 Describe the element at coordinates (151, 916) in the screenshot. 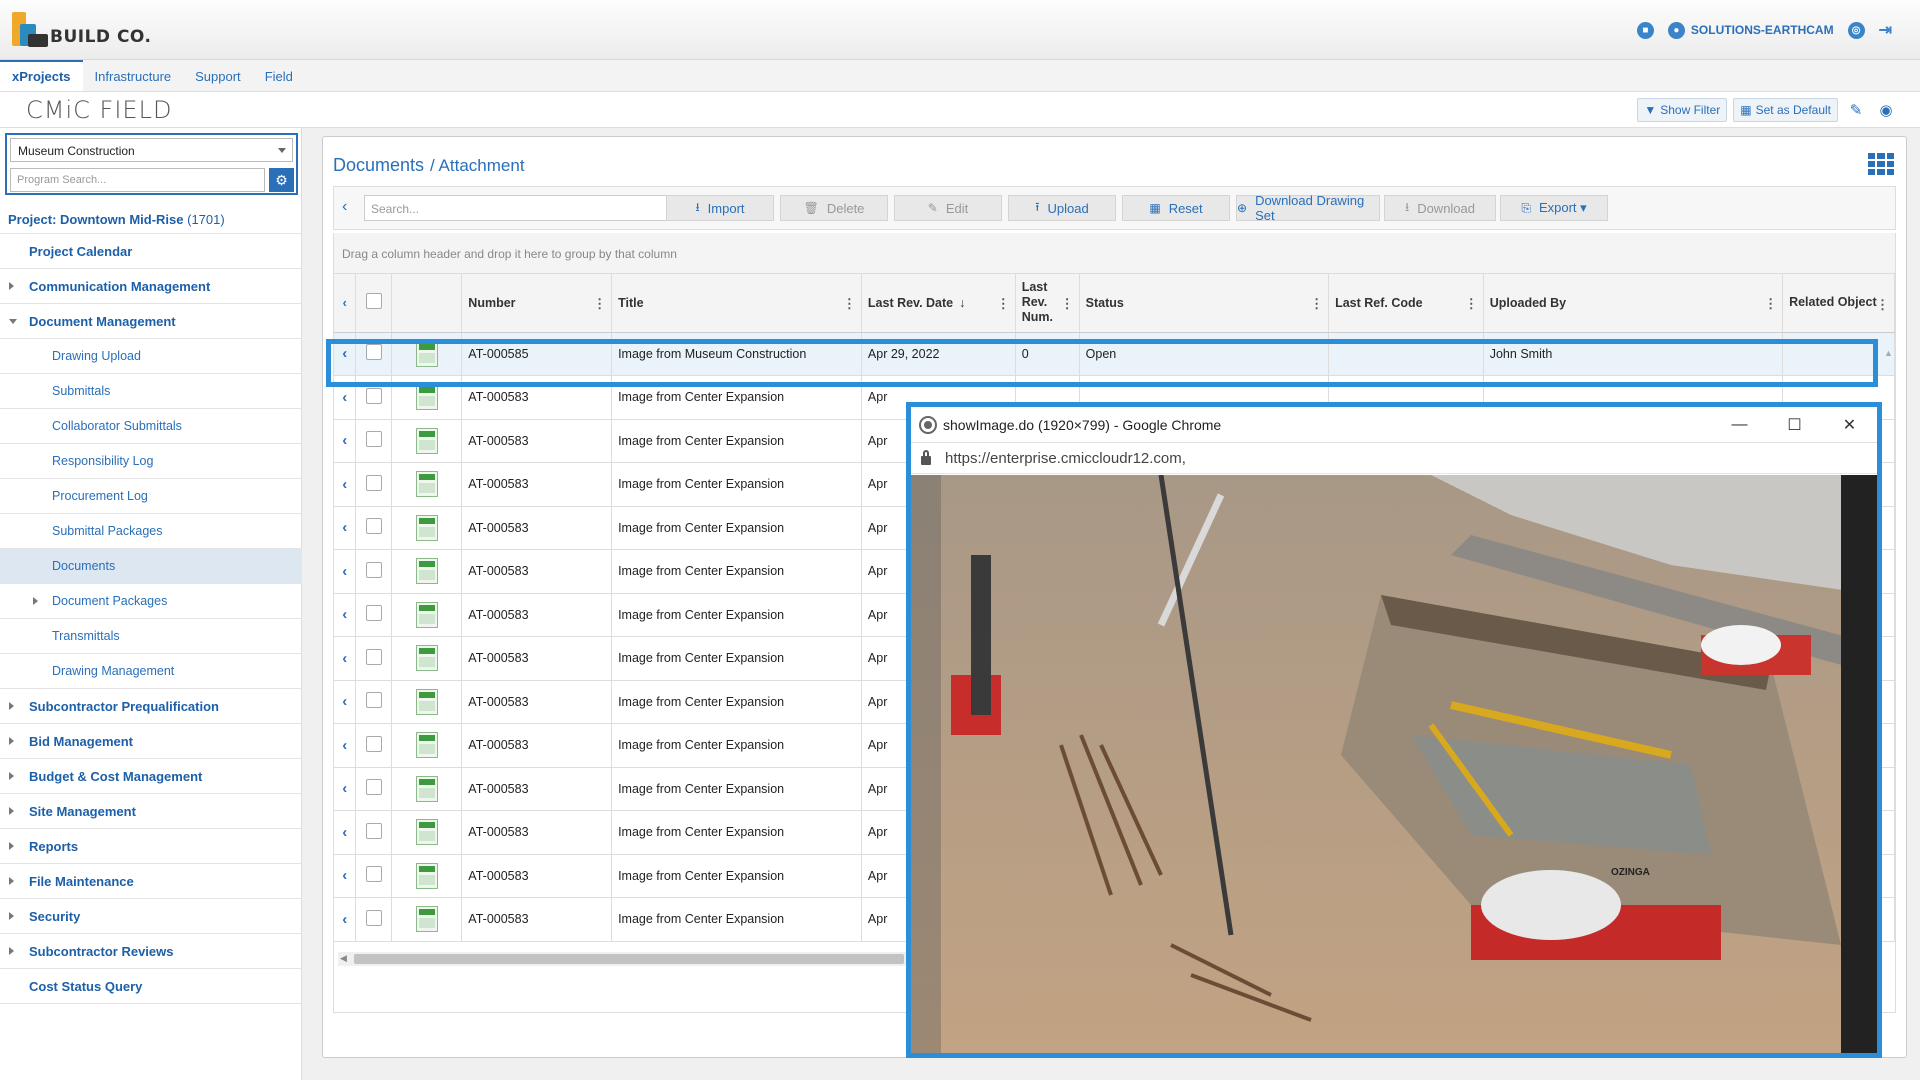

I see `sidebar-item-security: Security` at that location.